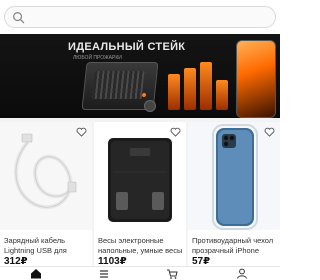 The image size is (320, 280). What do you see at coordinates (172, 273) in the screenshot?
I see `cart-icon` at bounding box center [172, 273].